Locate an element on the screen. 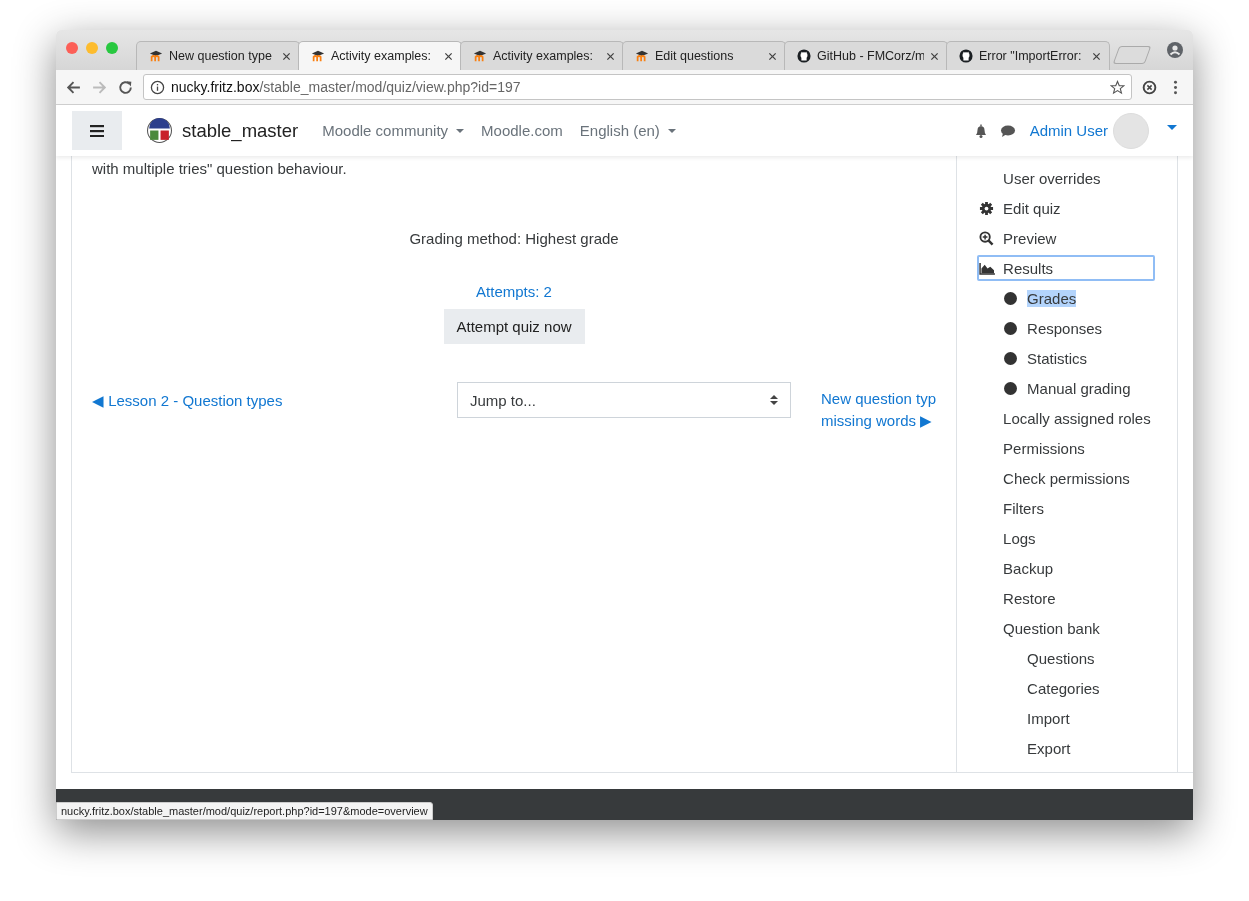 This screenshot has width=1249, height=901. admin-menu-item: Edit quiz is located at coordinates (1066, 208).